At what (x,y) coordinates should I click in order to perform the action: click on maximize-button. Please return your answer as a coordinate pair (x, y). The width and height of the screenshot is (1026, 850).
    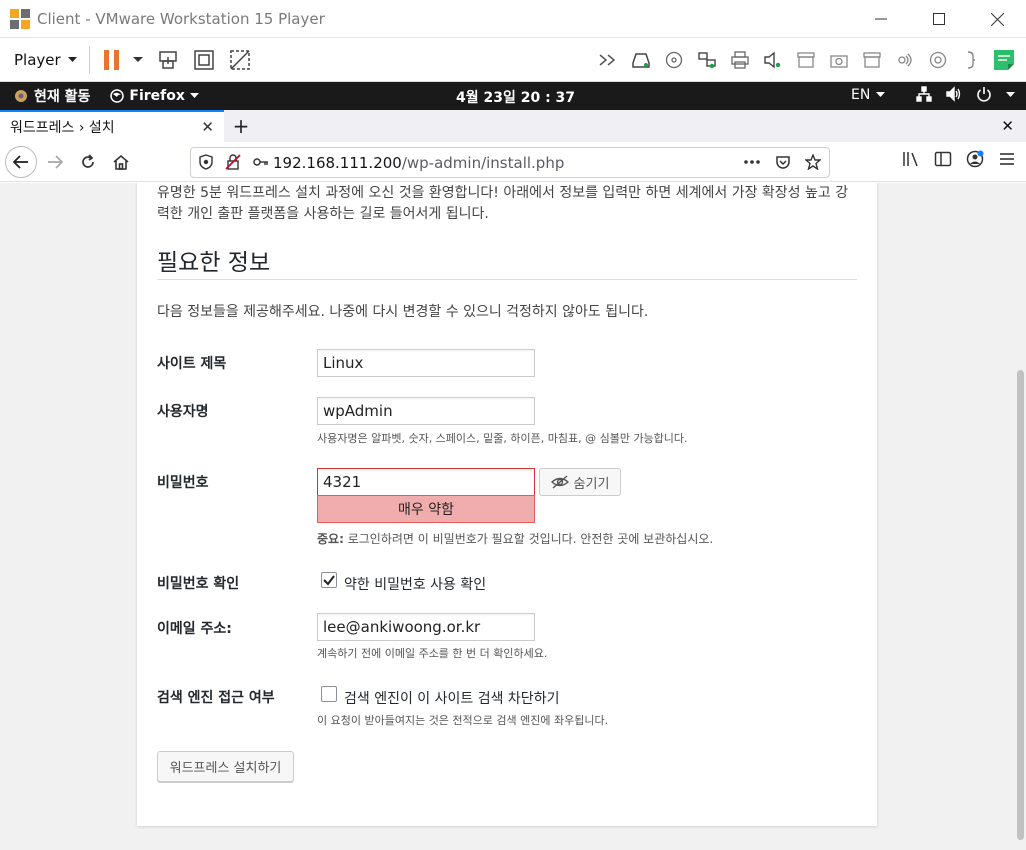
    Looking at the image, I should click on (939, 19).